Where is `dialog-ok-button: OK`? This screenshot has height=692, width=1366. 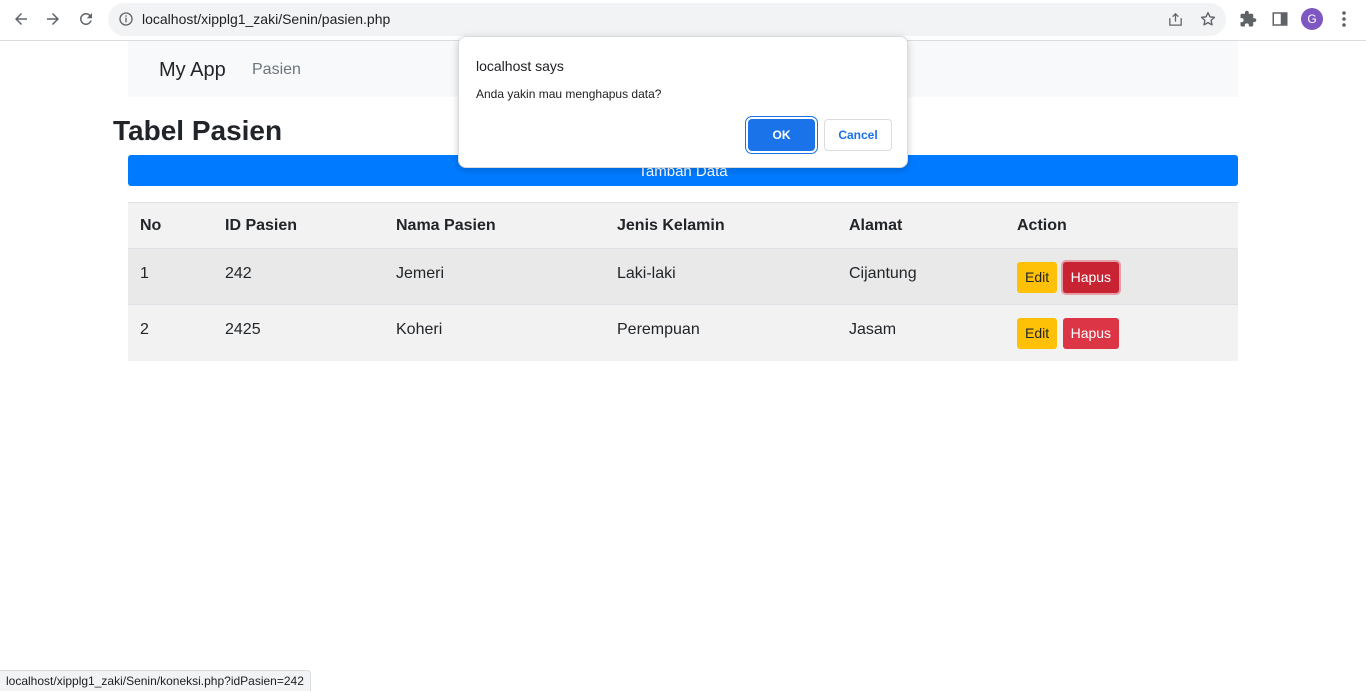
dialog-ok-button: OK is located at coordinates (781, 135).